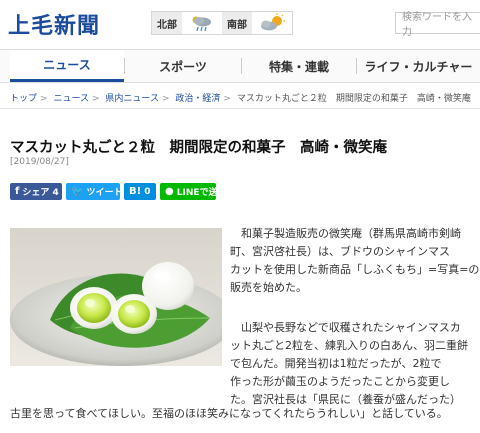 This screenshot has width=480, height=433. What do you see at coordinates (17, 191) in the screenshot?
I see `facebook-icon: f` at bounding box center [17, 191].